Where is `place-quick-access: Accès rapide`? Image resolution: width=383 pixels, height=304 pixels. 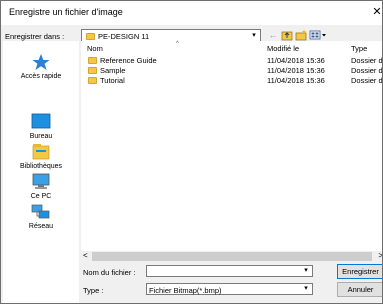
place-quick-access: Accès rapide is located at coordinates (41, 73).